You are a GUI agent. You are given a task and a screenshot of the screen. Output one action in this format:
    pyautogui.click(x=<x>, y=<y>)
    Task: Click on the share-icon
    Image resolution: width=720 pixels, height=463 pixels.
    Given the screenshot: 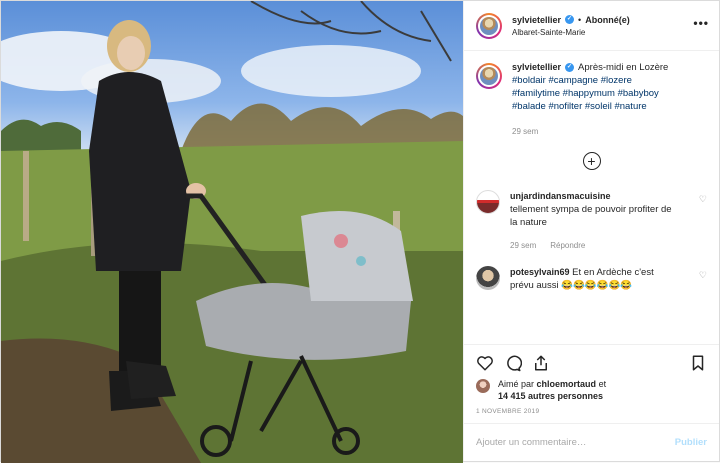 What is the action you would take?
    pyautogui.click(x=541, y=363)
    